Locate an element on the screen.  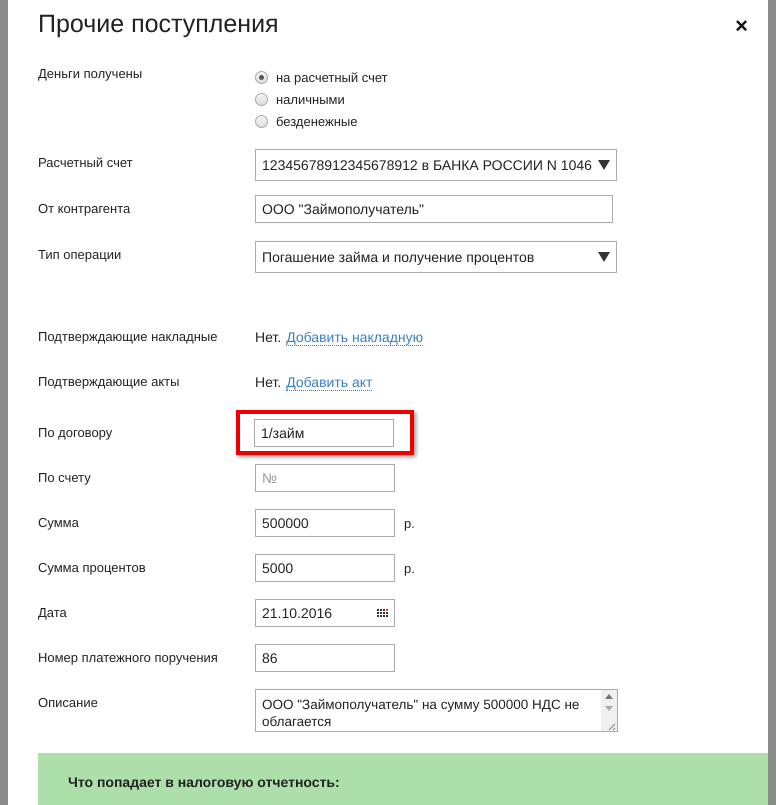
field-label: Деньги получены is located at coordinates (91, 73).